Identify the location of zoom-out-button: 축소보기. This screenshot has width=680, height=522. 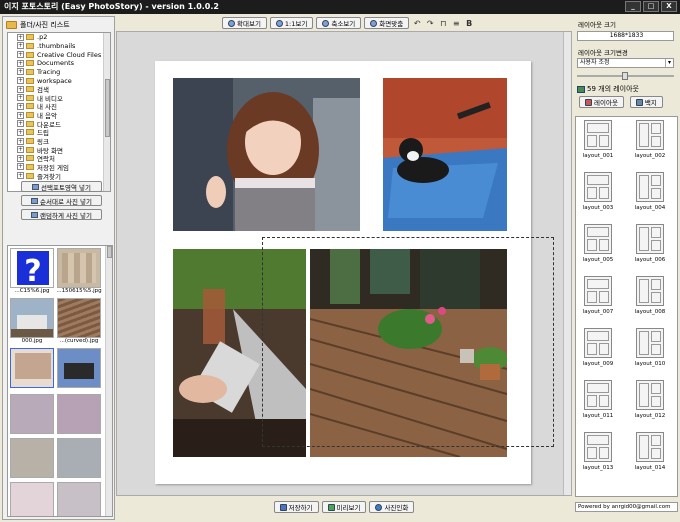
(339, 23).